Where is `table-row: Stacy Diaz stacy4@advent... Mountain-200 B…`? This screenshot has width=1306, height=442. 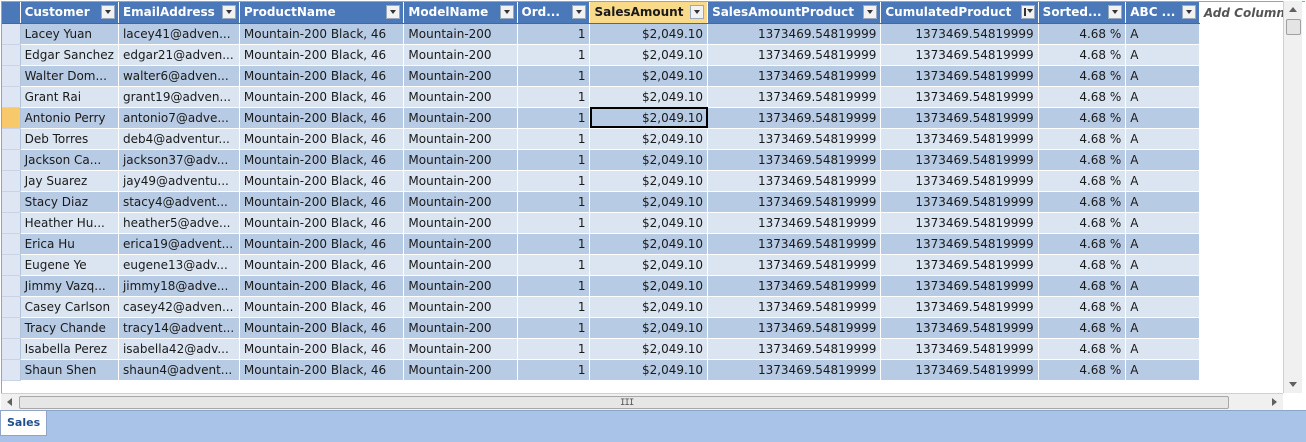 table-row: Stacy Diaz stacy4@advent... Mountain-200 B… is located at coordinates (653, 202).